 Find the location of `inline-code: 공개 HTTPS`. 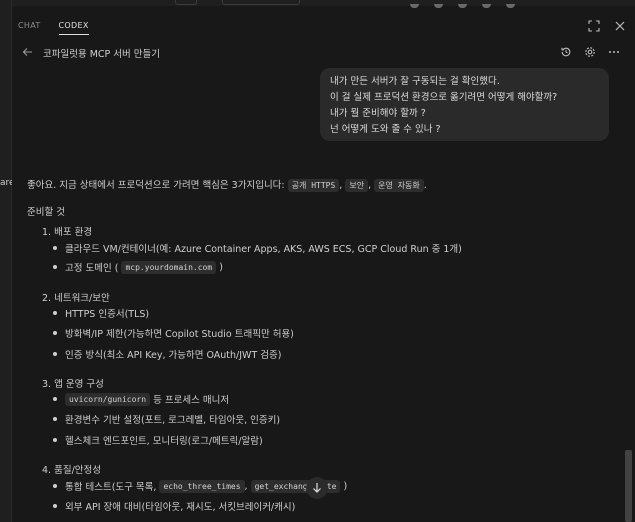

inline-code: 공개 HTTPS is located at coordinates (313, 185).